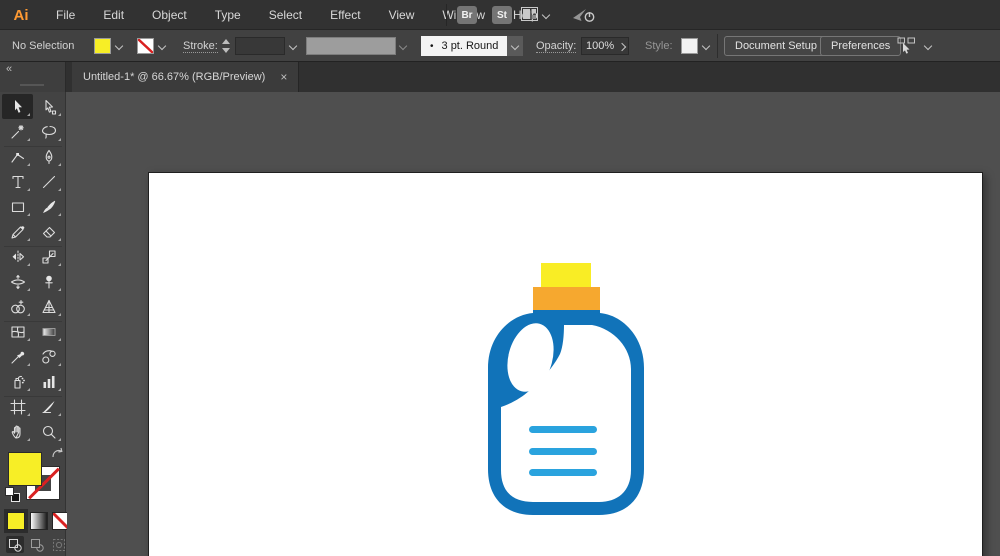 The image size is (1000, 556). I want to click on draw-behind-button, so click(37, 544).